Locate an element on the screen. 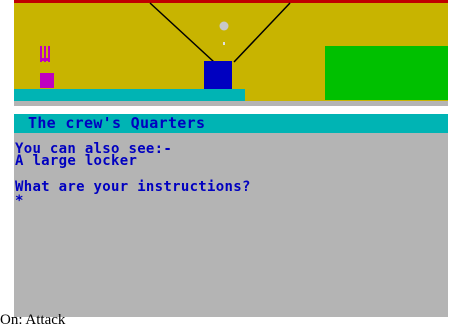 This screenshot has height=329, width=462. instructions-prompt: What are your instructions? is located at coordinates (133, 187).